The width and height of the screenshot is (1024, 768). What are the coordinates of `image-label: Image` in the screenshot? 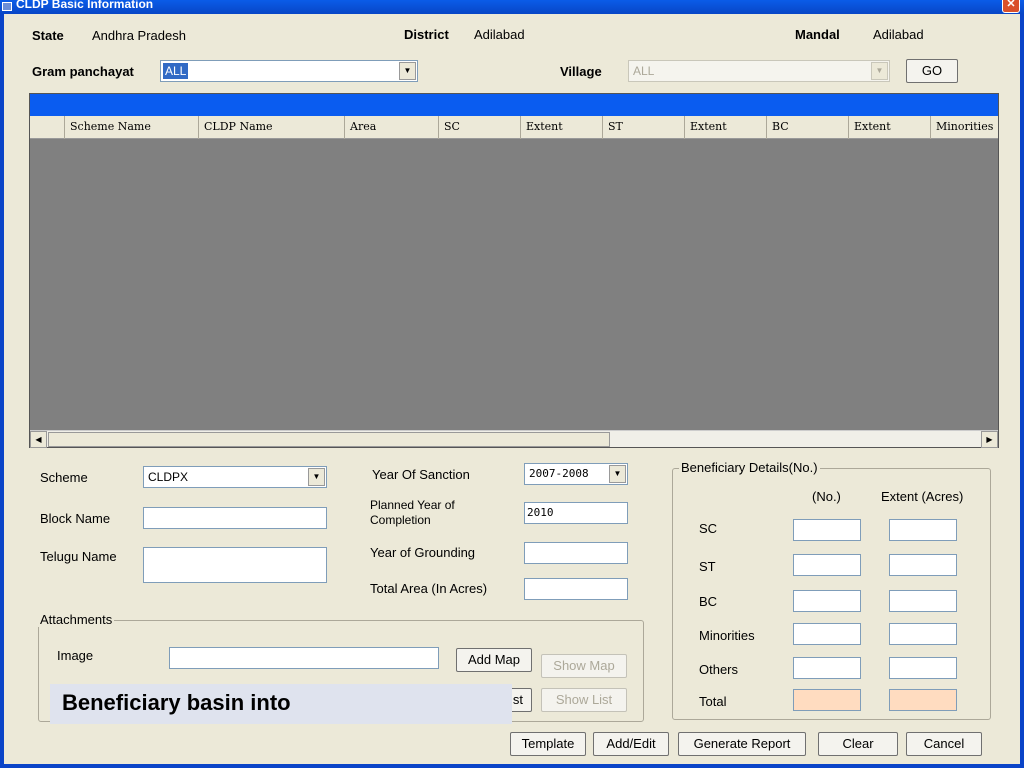 It's located at (75, 655).